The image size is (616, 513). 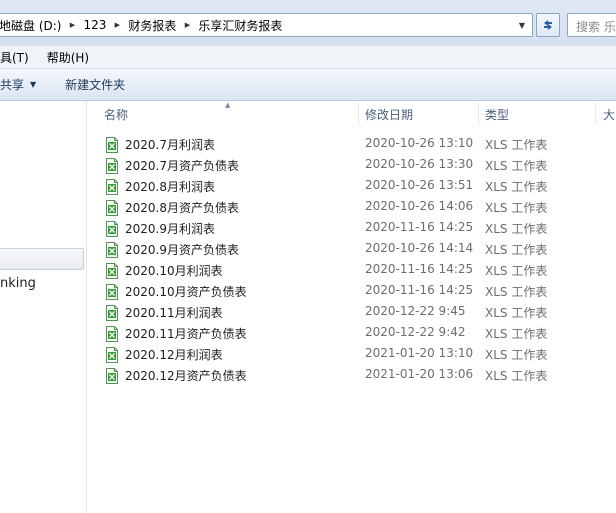 I want to click on file-modified-date: 2020-10-26 14:06, so click(x=419, y=206).